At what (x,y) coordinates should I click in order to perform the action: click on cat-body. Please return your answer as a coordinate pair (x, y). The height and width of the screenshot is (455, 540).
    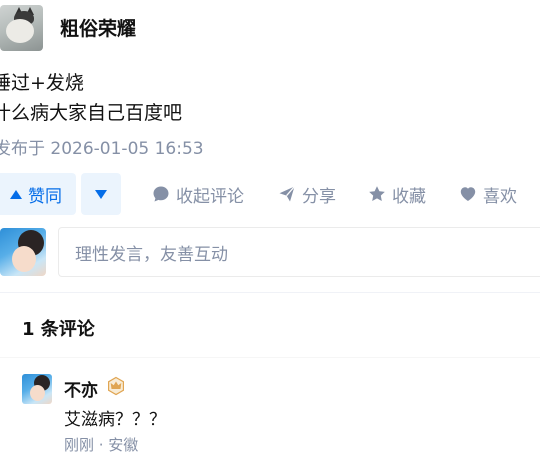
    Looking at the image, I should click on (20, 31).